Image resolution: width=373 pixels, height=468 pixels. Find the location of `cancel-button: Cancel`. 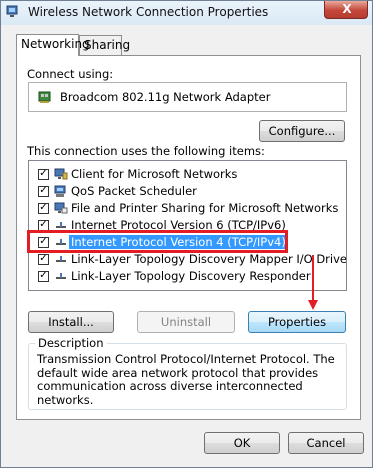

cancel-button: Cancel is located at coordinates (326, 443).